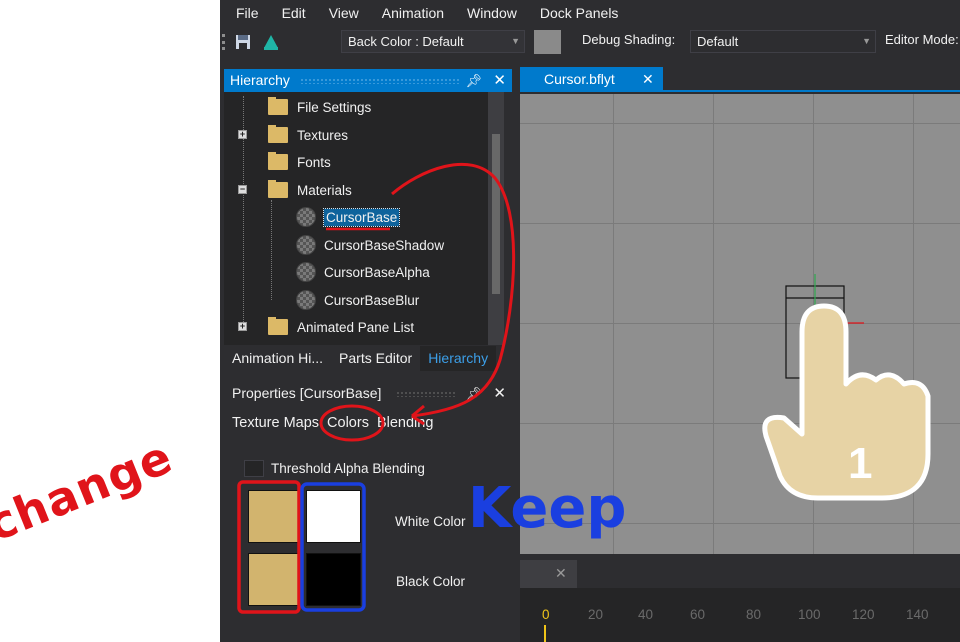 This screenshot has height=642, width=960. Describe the element at coordinates (783, 41) in the screenshot. I see `debug-shading-dropdown: Default ▼` at that location.